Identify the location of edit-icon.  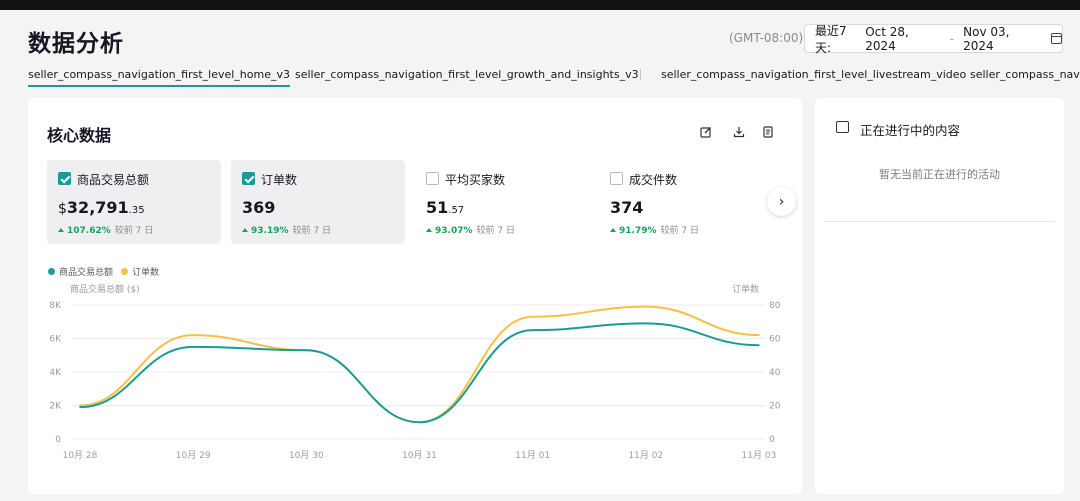
(706, 132).